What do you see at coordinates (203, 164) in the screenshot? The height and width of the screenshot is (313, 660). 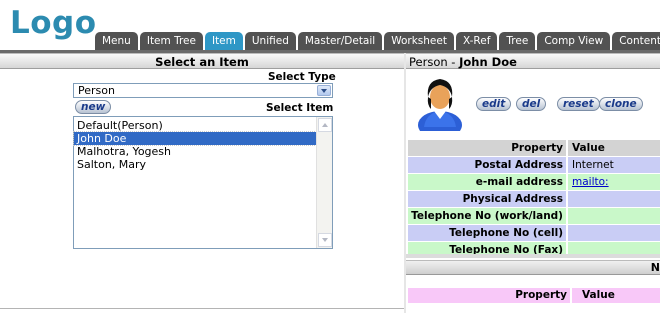 I see `list-item: Salton, Mary` at bounding box center [203, 164].